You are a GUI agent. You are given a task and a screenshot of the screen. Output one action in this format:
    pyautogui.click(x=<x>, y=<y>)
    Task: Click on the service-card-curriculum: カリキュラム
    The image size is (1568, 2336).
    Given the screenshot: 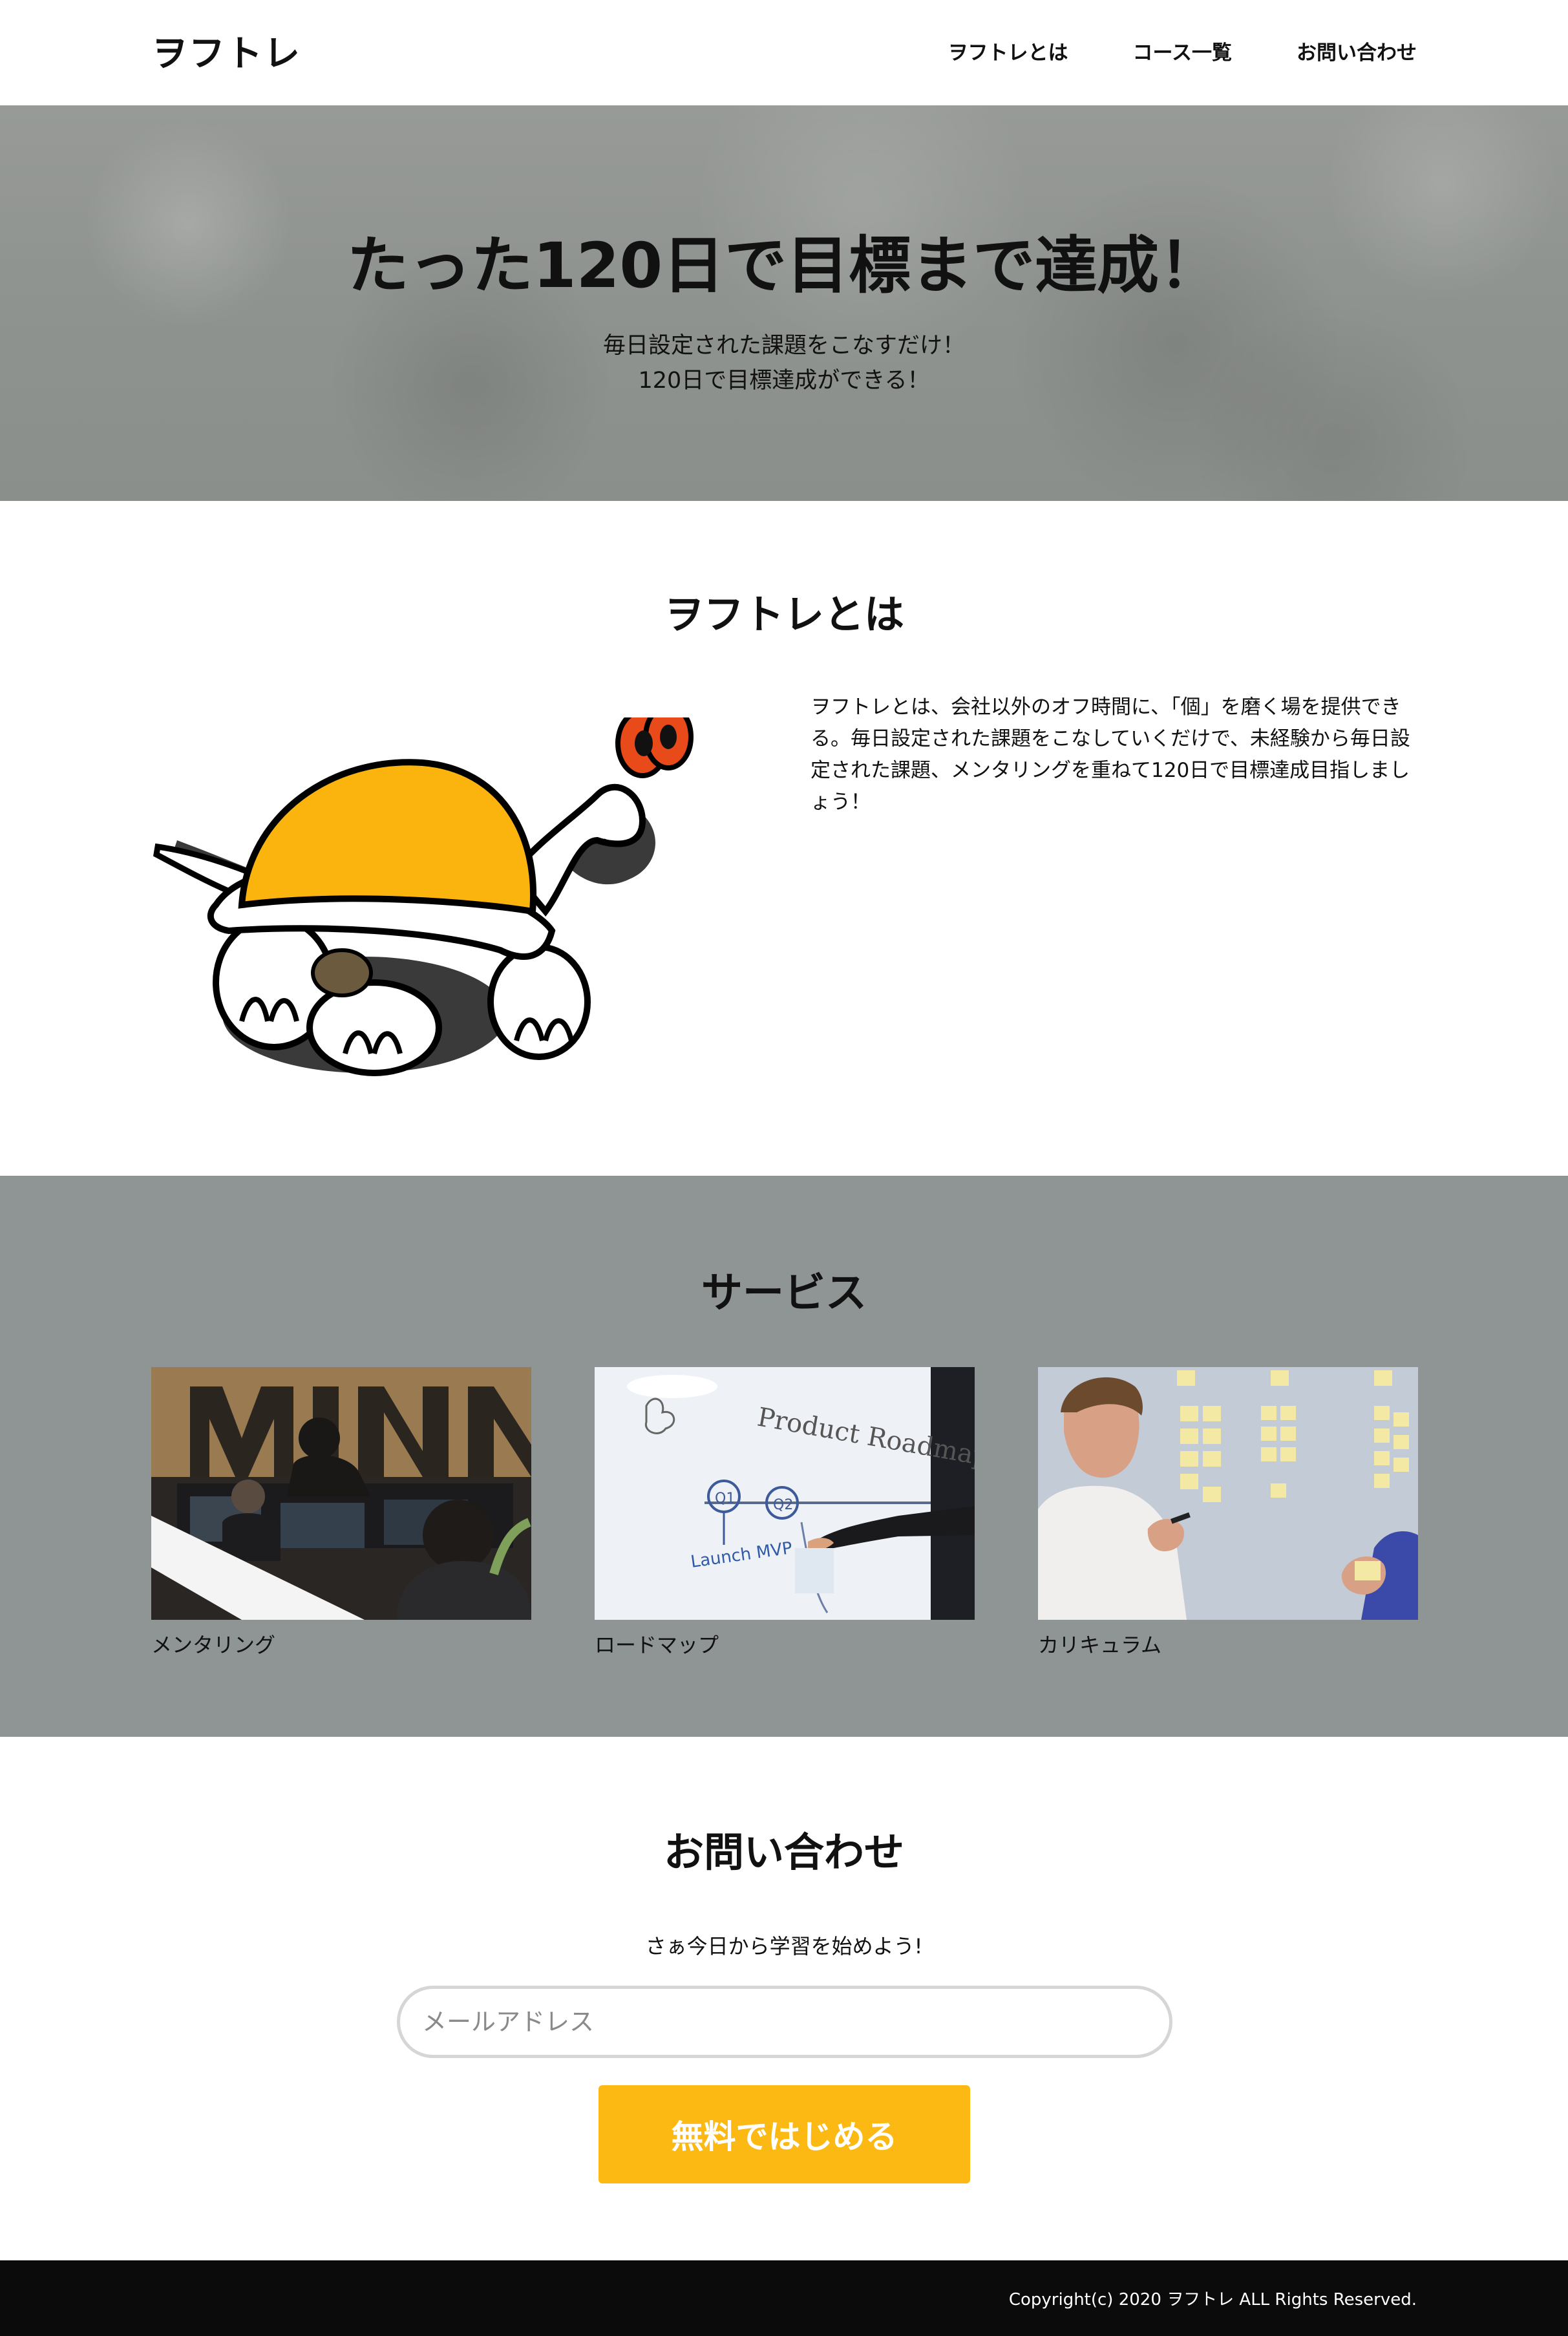 What is the action you would take?
    pyautogui.click(x=1228, y=1513)
    